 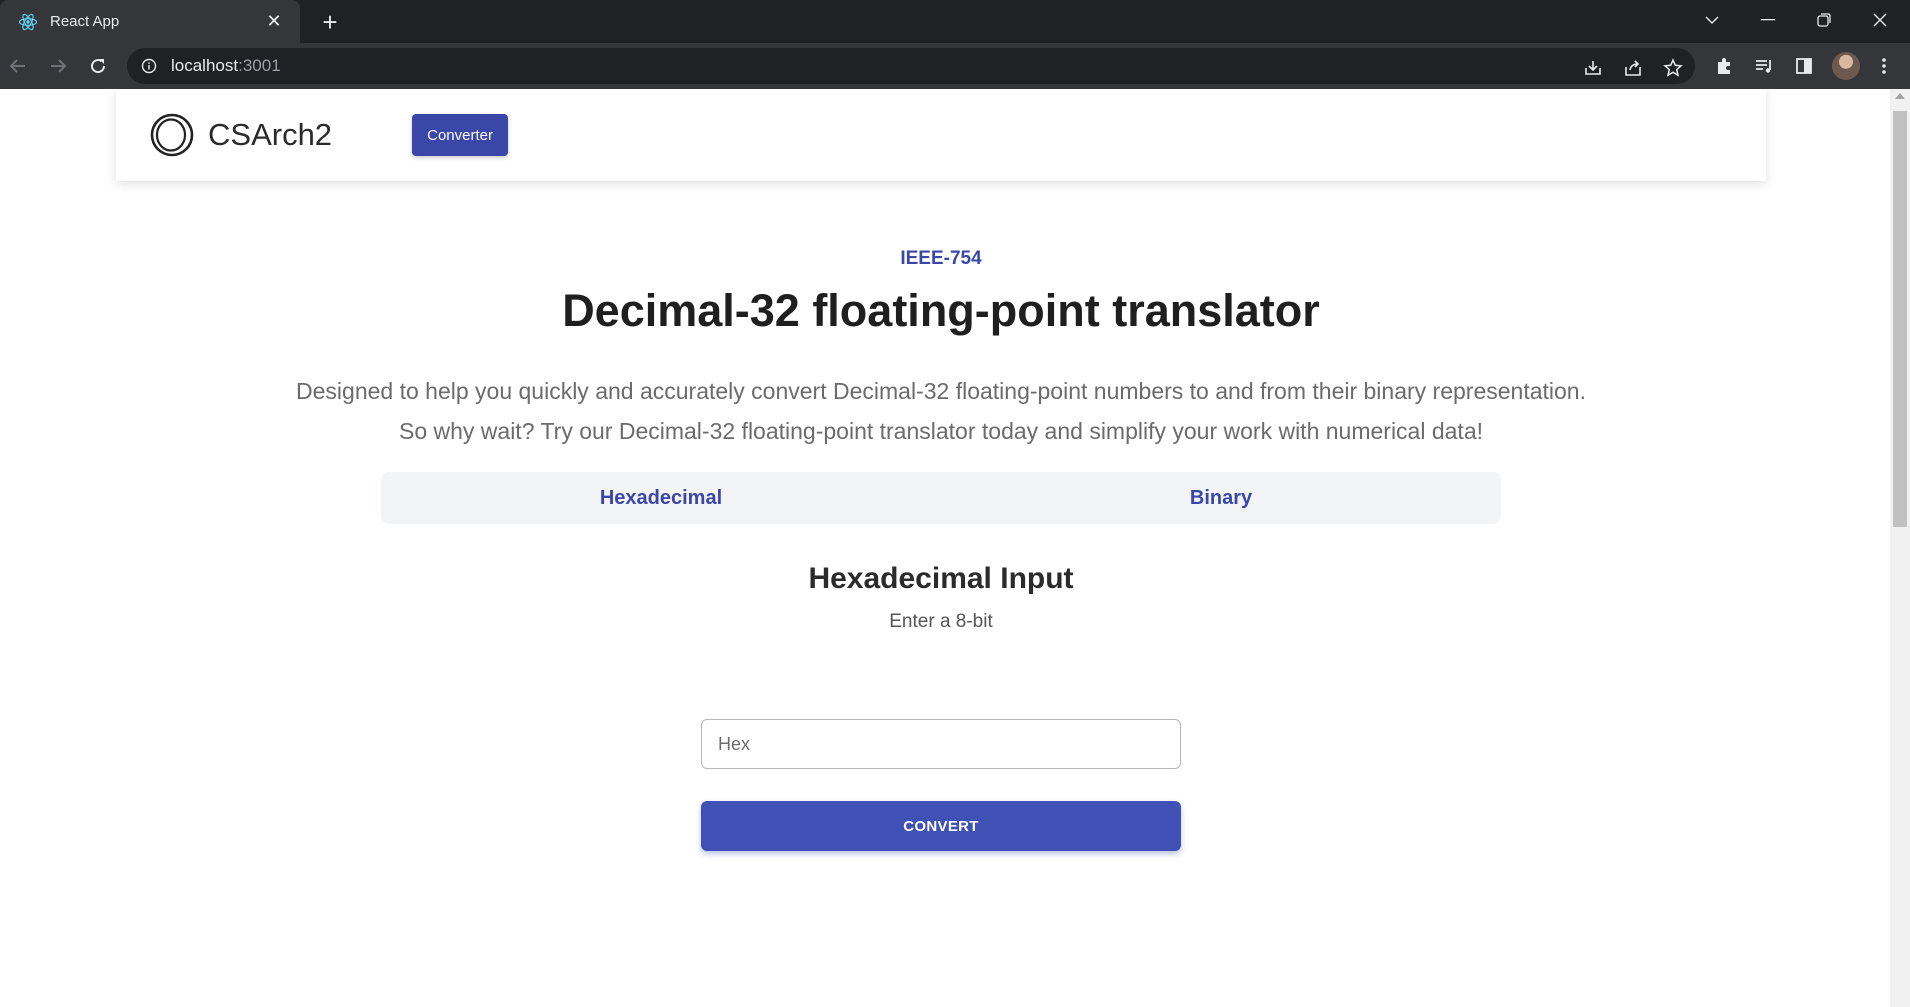 What do you see at coordinates (1804, 66) in the screenshot?
I see `side-panel-icon` at bounding box center [1804, 66].